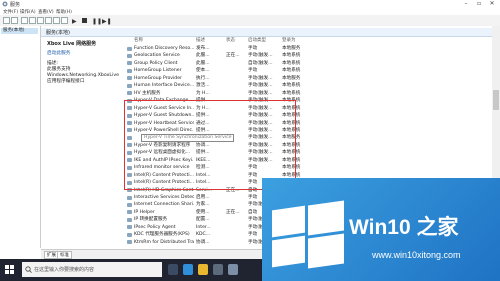  I want to click on list-icon, so click(32, 20).